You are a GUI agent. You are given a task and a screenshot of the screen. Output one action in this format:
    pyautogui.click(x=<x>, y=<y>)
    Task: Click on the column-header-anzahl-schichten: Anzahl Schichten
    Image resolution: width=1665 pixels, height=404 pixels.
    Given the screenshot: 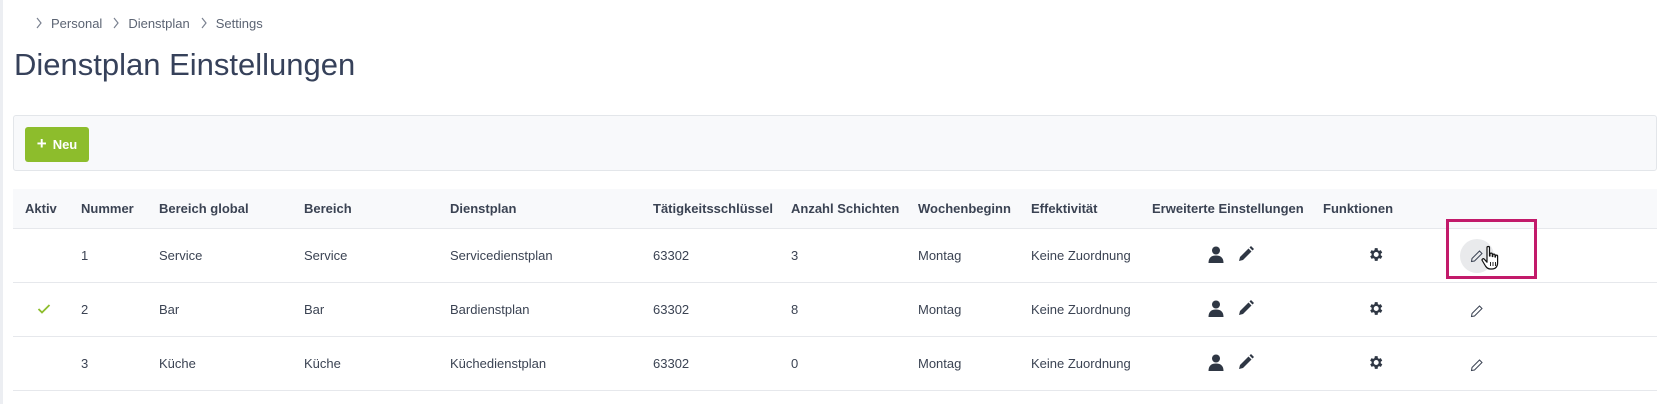 What is the action you would take?
    pyautogui.click(x=845, y=209)
    